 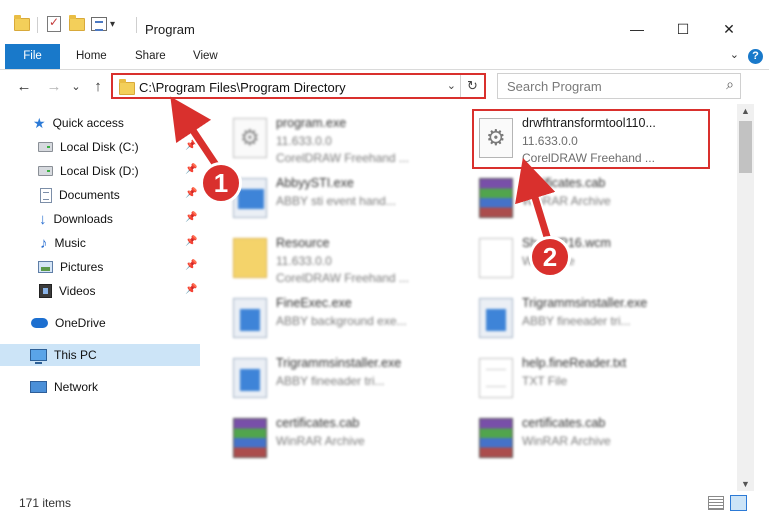 What do you see at coordinates (39, 323) in the screenshot?
I see `onedrive-icon` at bounding box center [39, 323].